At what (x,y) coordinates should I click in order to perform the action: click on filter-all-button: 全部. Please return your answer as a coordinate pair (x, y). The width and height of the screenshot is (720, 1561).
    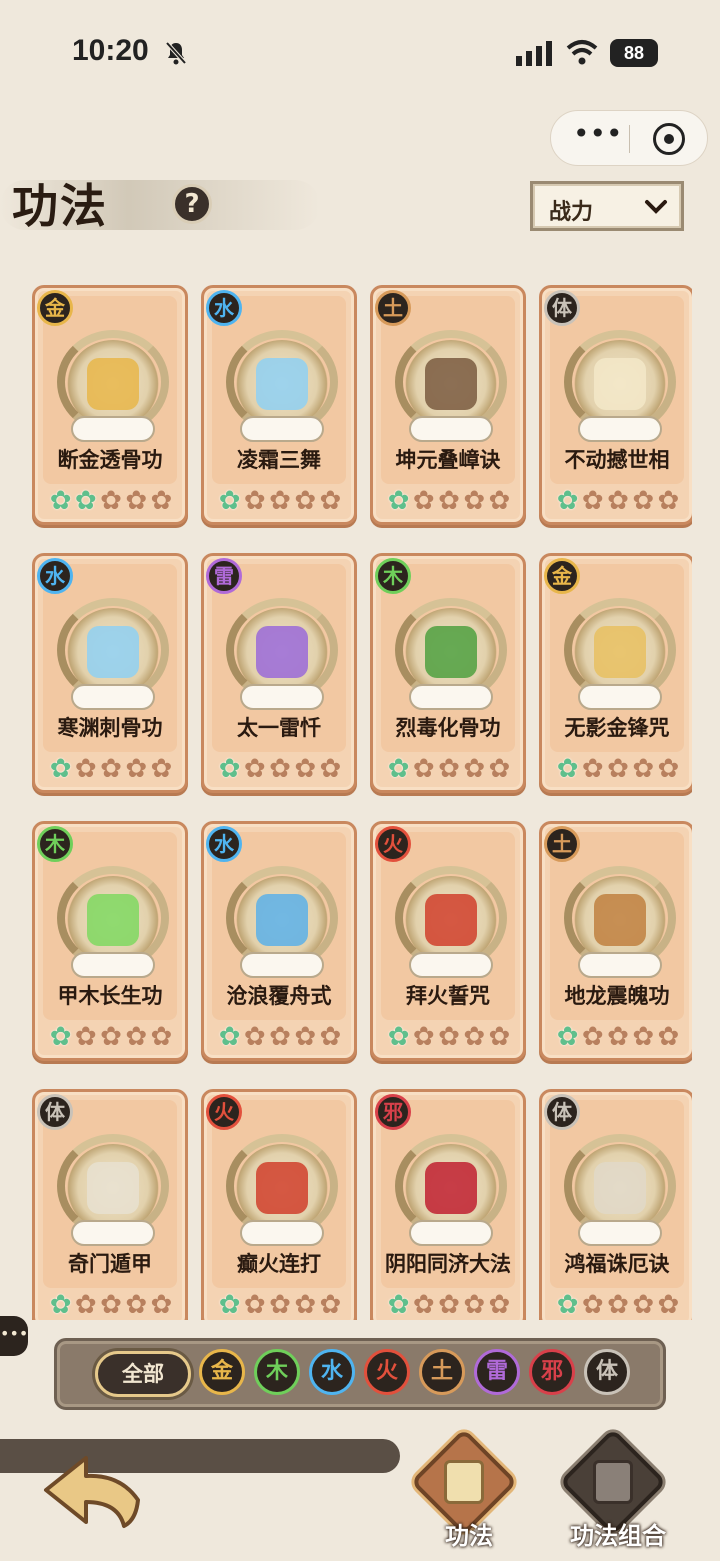
    Looking at the image, I should click on (143, 1374).